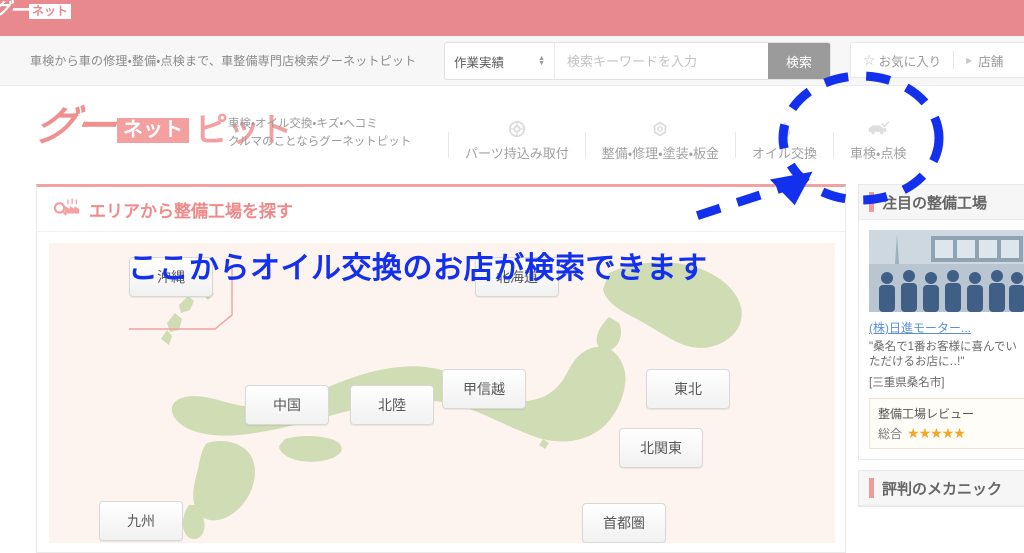  I want to click on car-check-icon, so click(878, 129).